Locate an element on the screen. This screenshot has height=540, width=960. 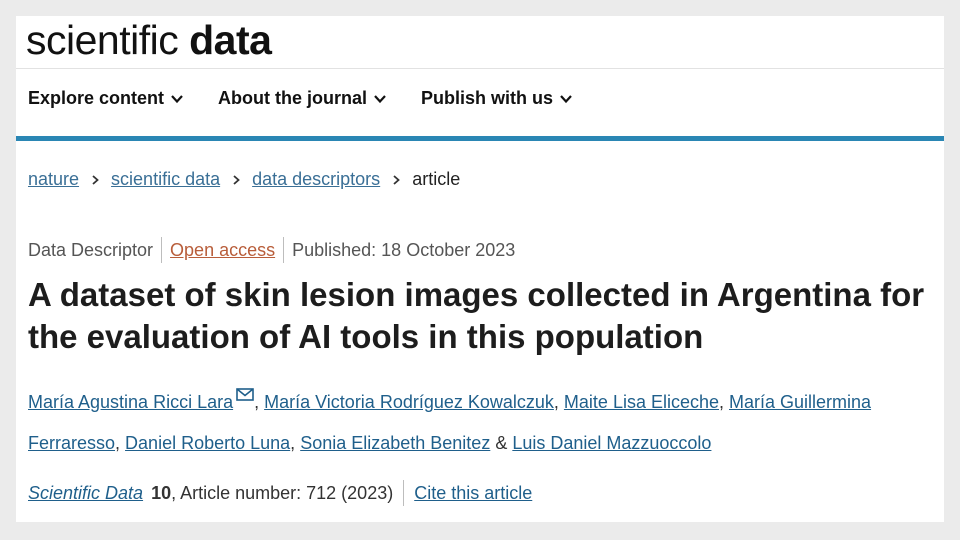
open-access-link: Open access is located at coordinates (222, 250).